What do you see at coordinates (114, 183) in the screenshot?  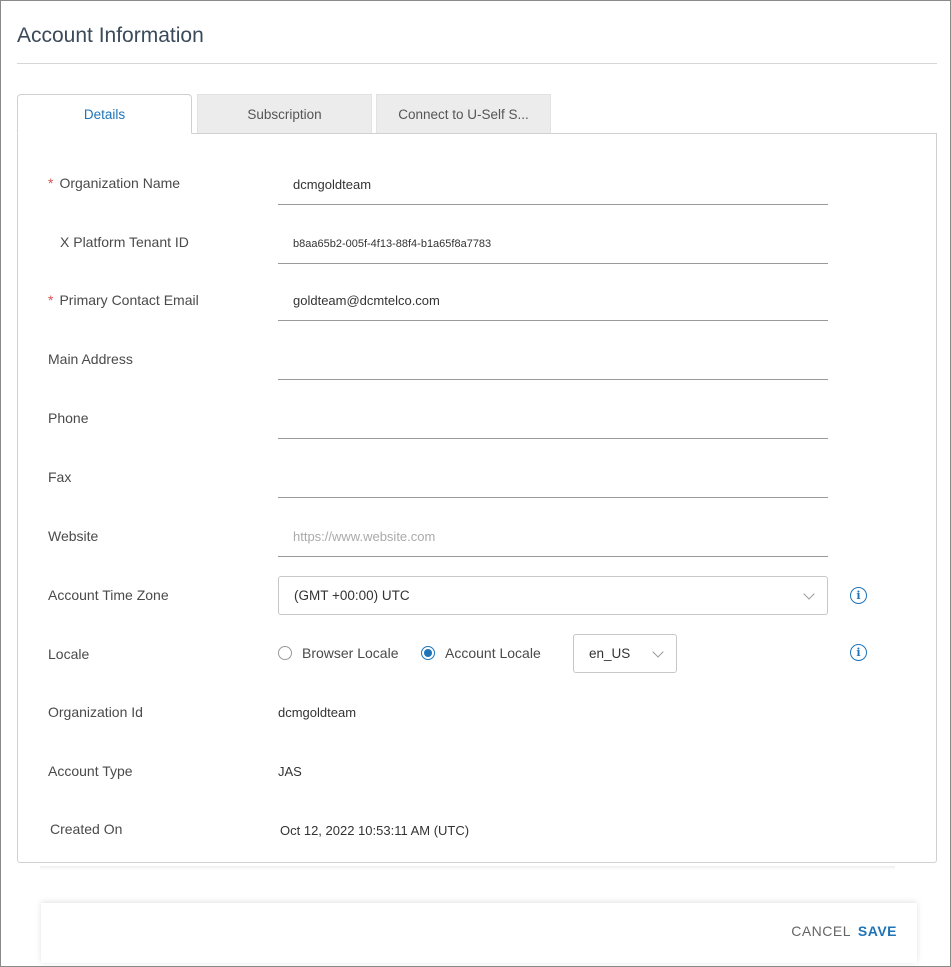 I see `organization-name-label: * Organization Name` at bounding box center [114, 183].